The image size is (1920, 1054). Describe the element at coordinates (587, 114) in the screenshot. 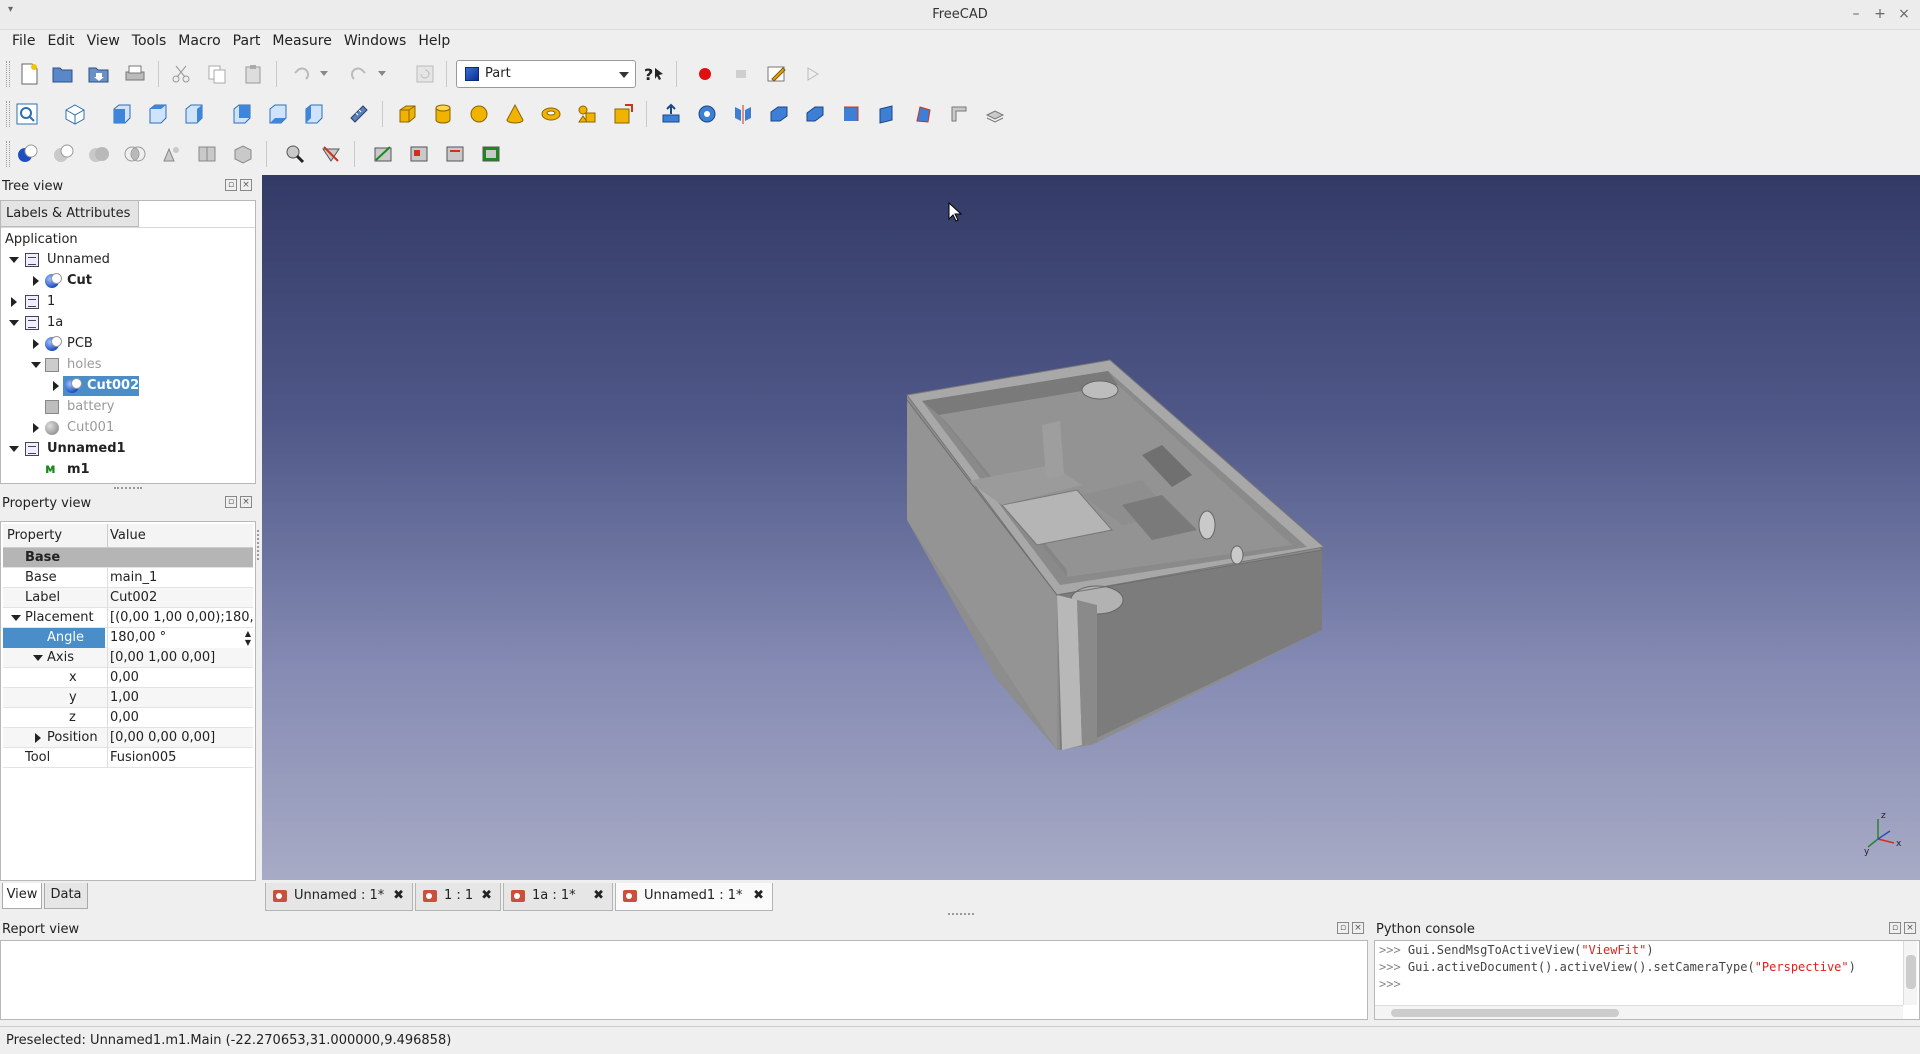

I see `create-primitives-icon` at that location.